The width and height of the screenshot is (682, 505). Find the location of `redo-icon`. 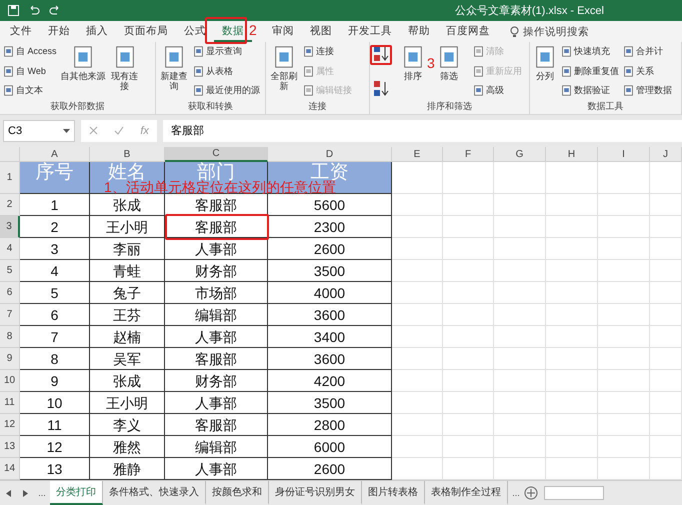

redo-icon is located at coordinates (55, 10).